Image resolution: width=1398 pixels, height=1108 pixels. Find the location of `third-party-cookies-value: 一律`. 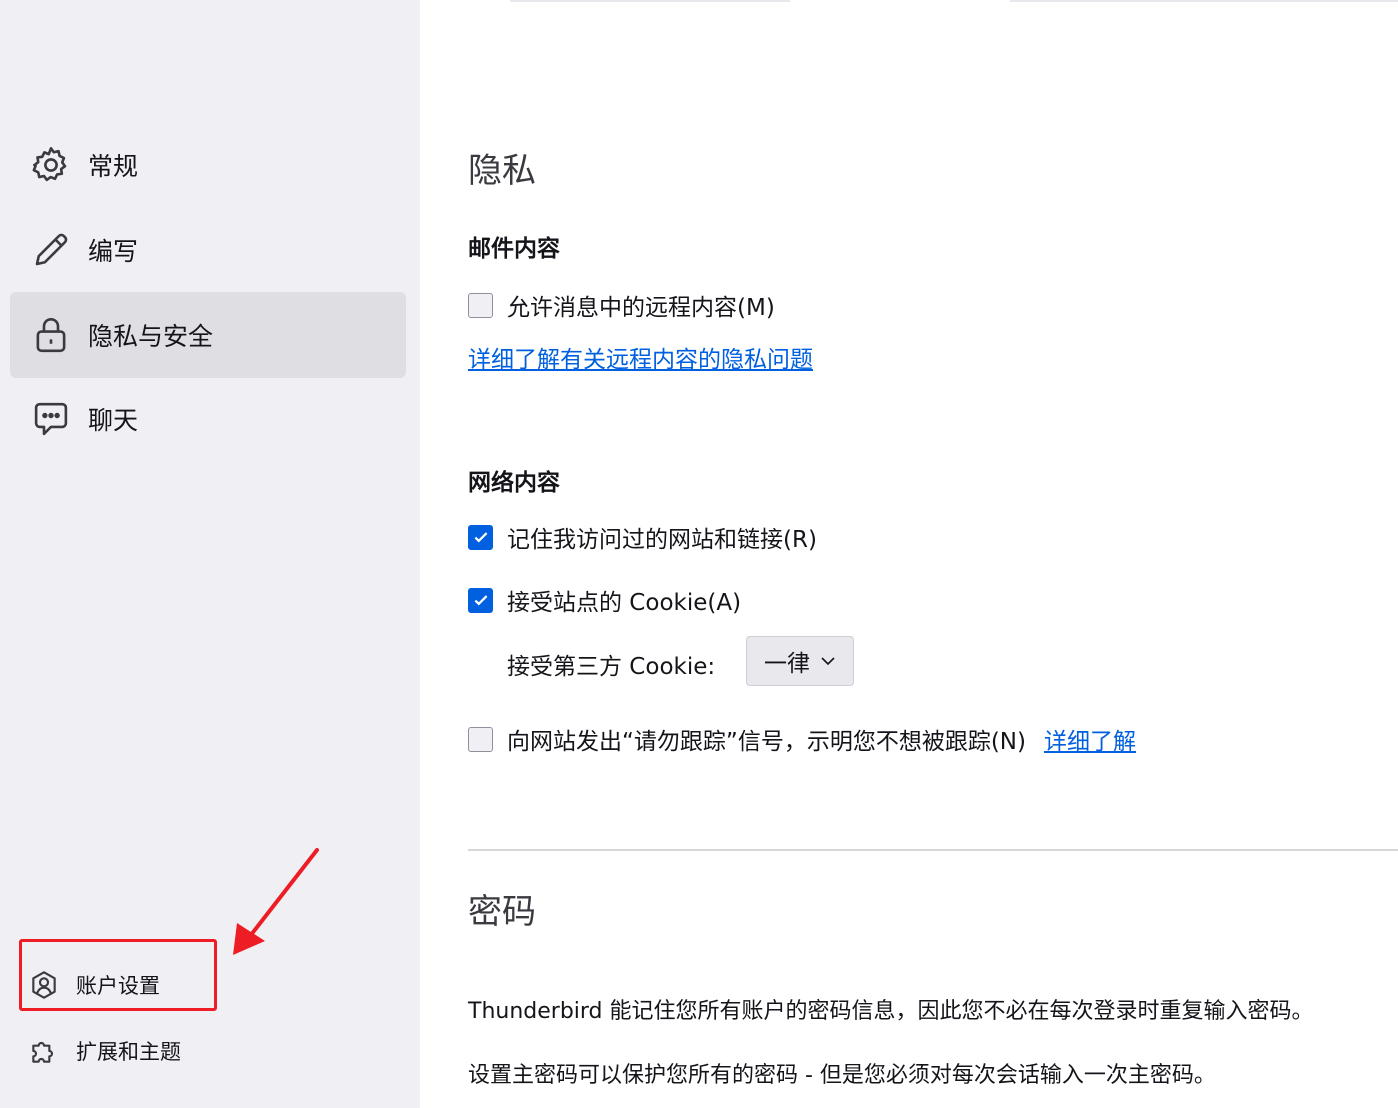

third-party-cookies-value: 一律 is located at coordinates (787, 664).